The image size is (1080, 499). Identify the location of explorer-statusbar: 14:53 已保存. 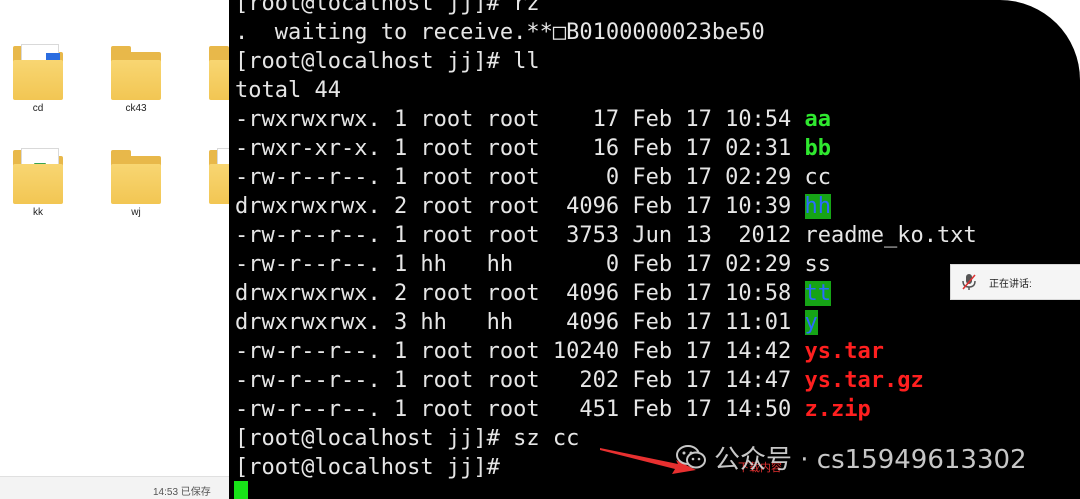
(116, 487).